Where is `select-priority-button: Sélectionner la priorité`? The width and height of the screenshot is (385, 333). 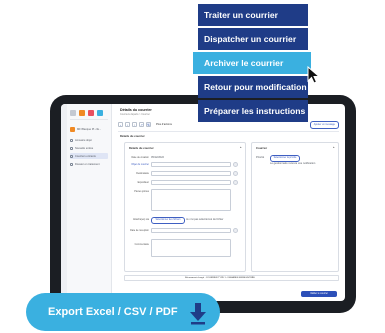 select-priority-button: Sélectionner la priorité is located at coordinates (285, 158).